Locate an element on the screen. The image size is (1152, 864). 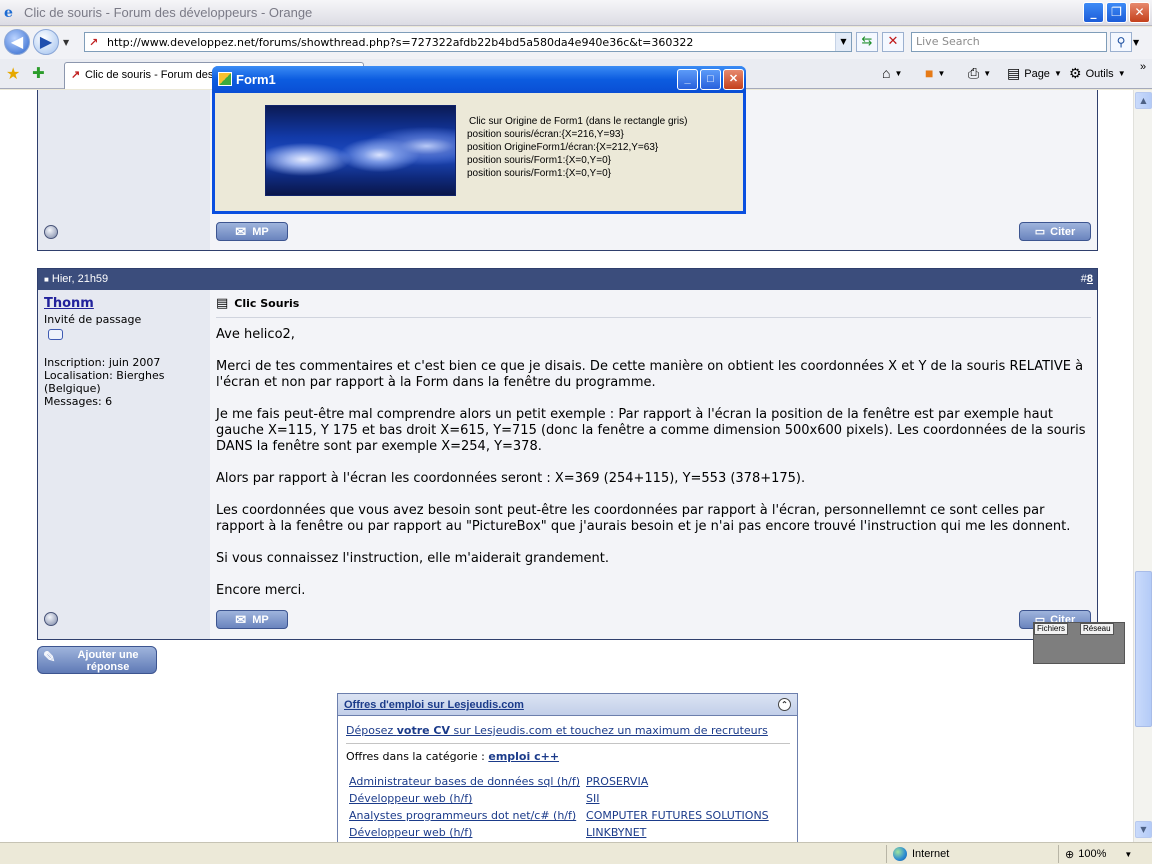
add-favorite-icon: ✚ is located at coordinates (38, 73).